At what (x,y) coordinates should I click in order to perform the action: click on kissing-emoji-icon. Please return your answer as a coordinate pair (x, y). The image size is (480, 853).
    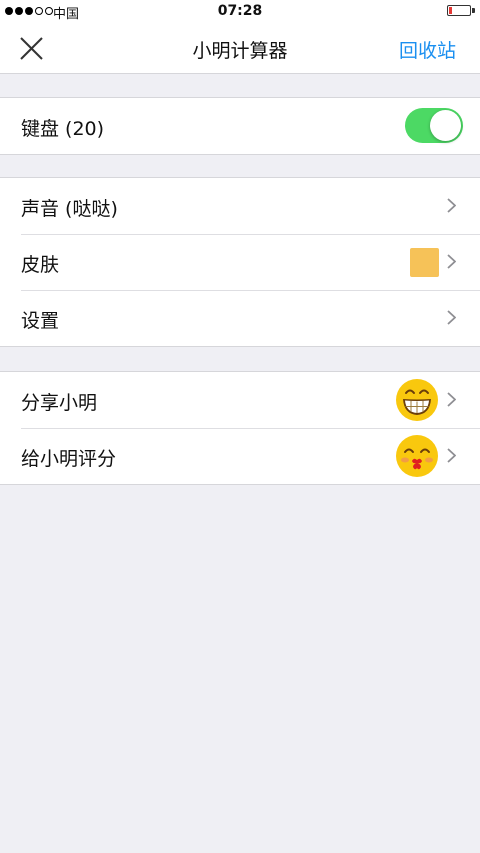
    Looking at the image, I should click on (417, 456).